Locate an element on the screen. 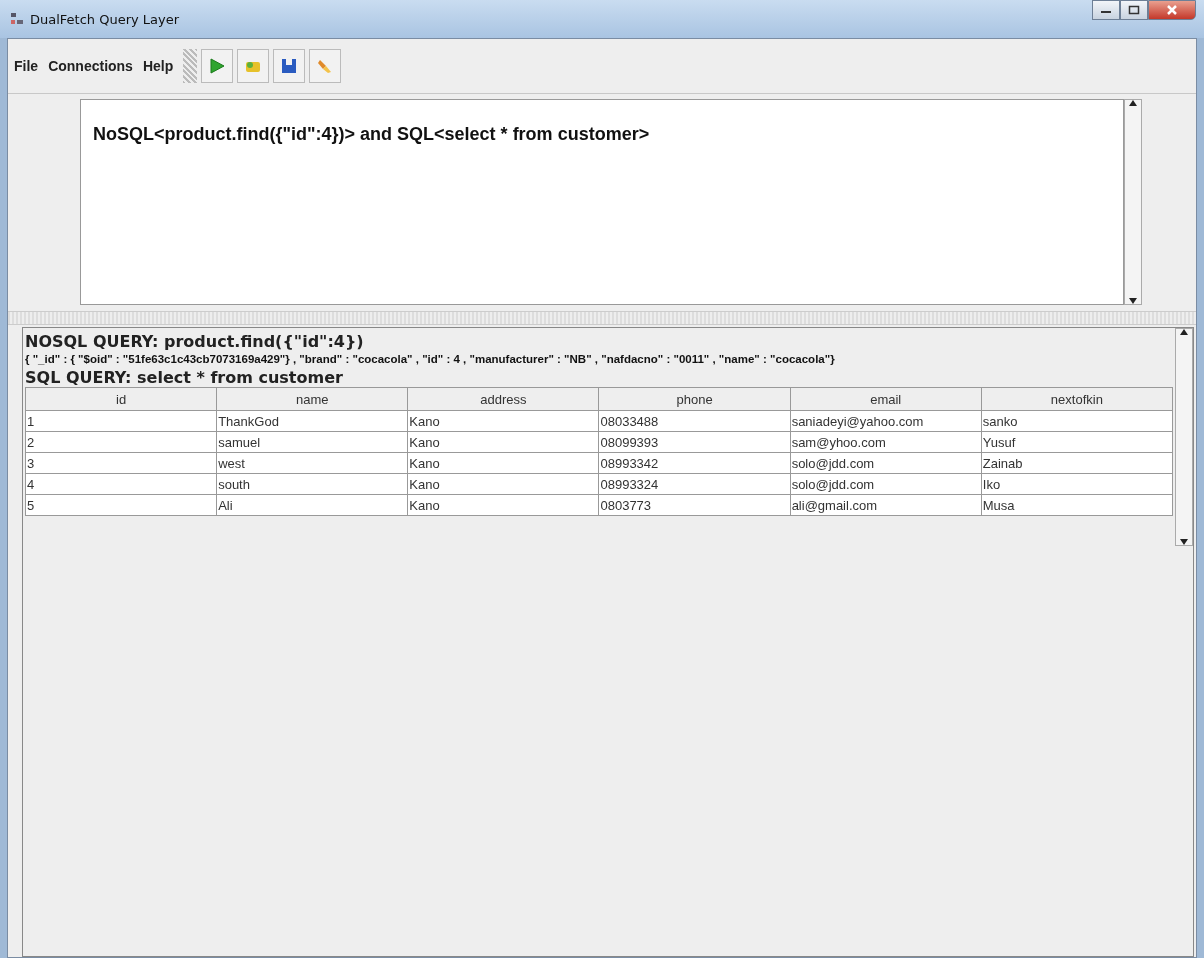  maximize-button is located at coordinates (1134, 10).